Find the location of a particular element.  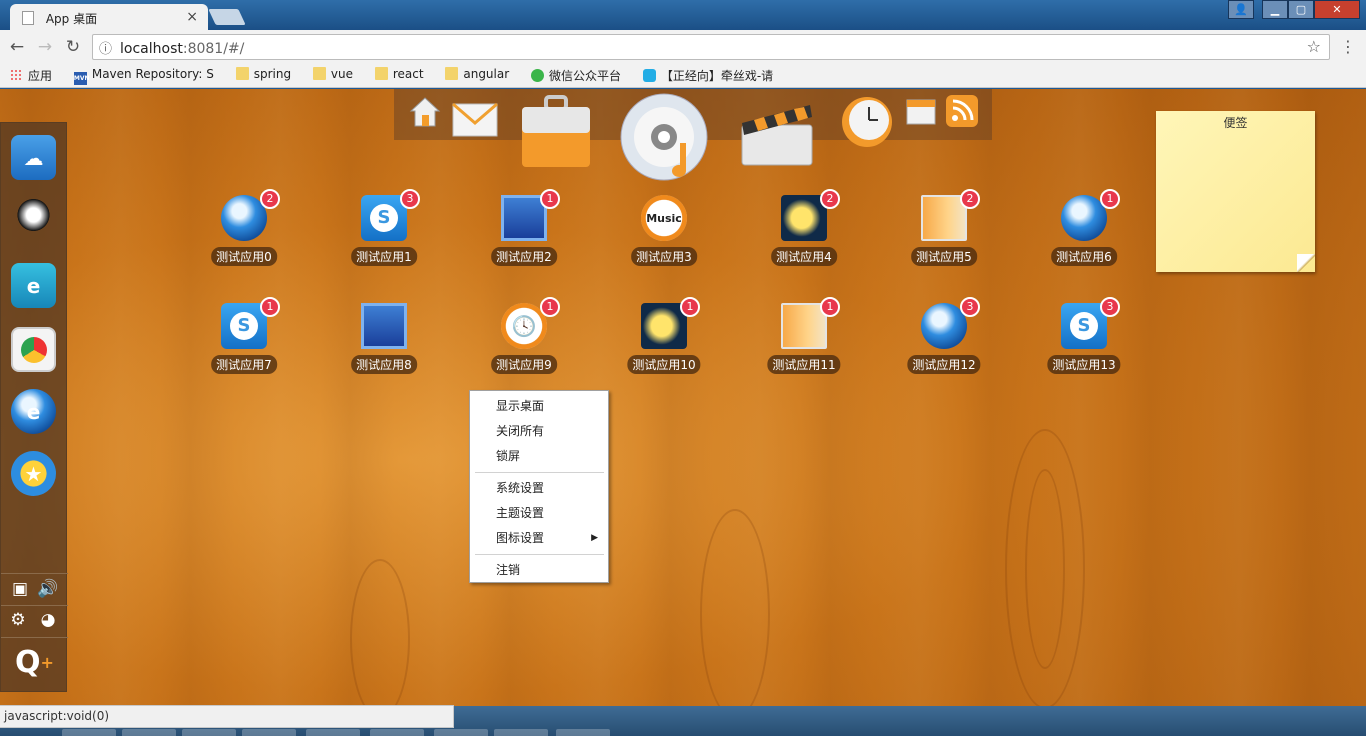

app-icon-item: S 测试应用13 3 is located at coordinates (1084, 339).